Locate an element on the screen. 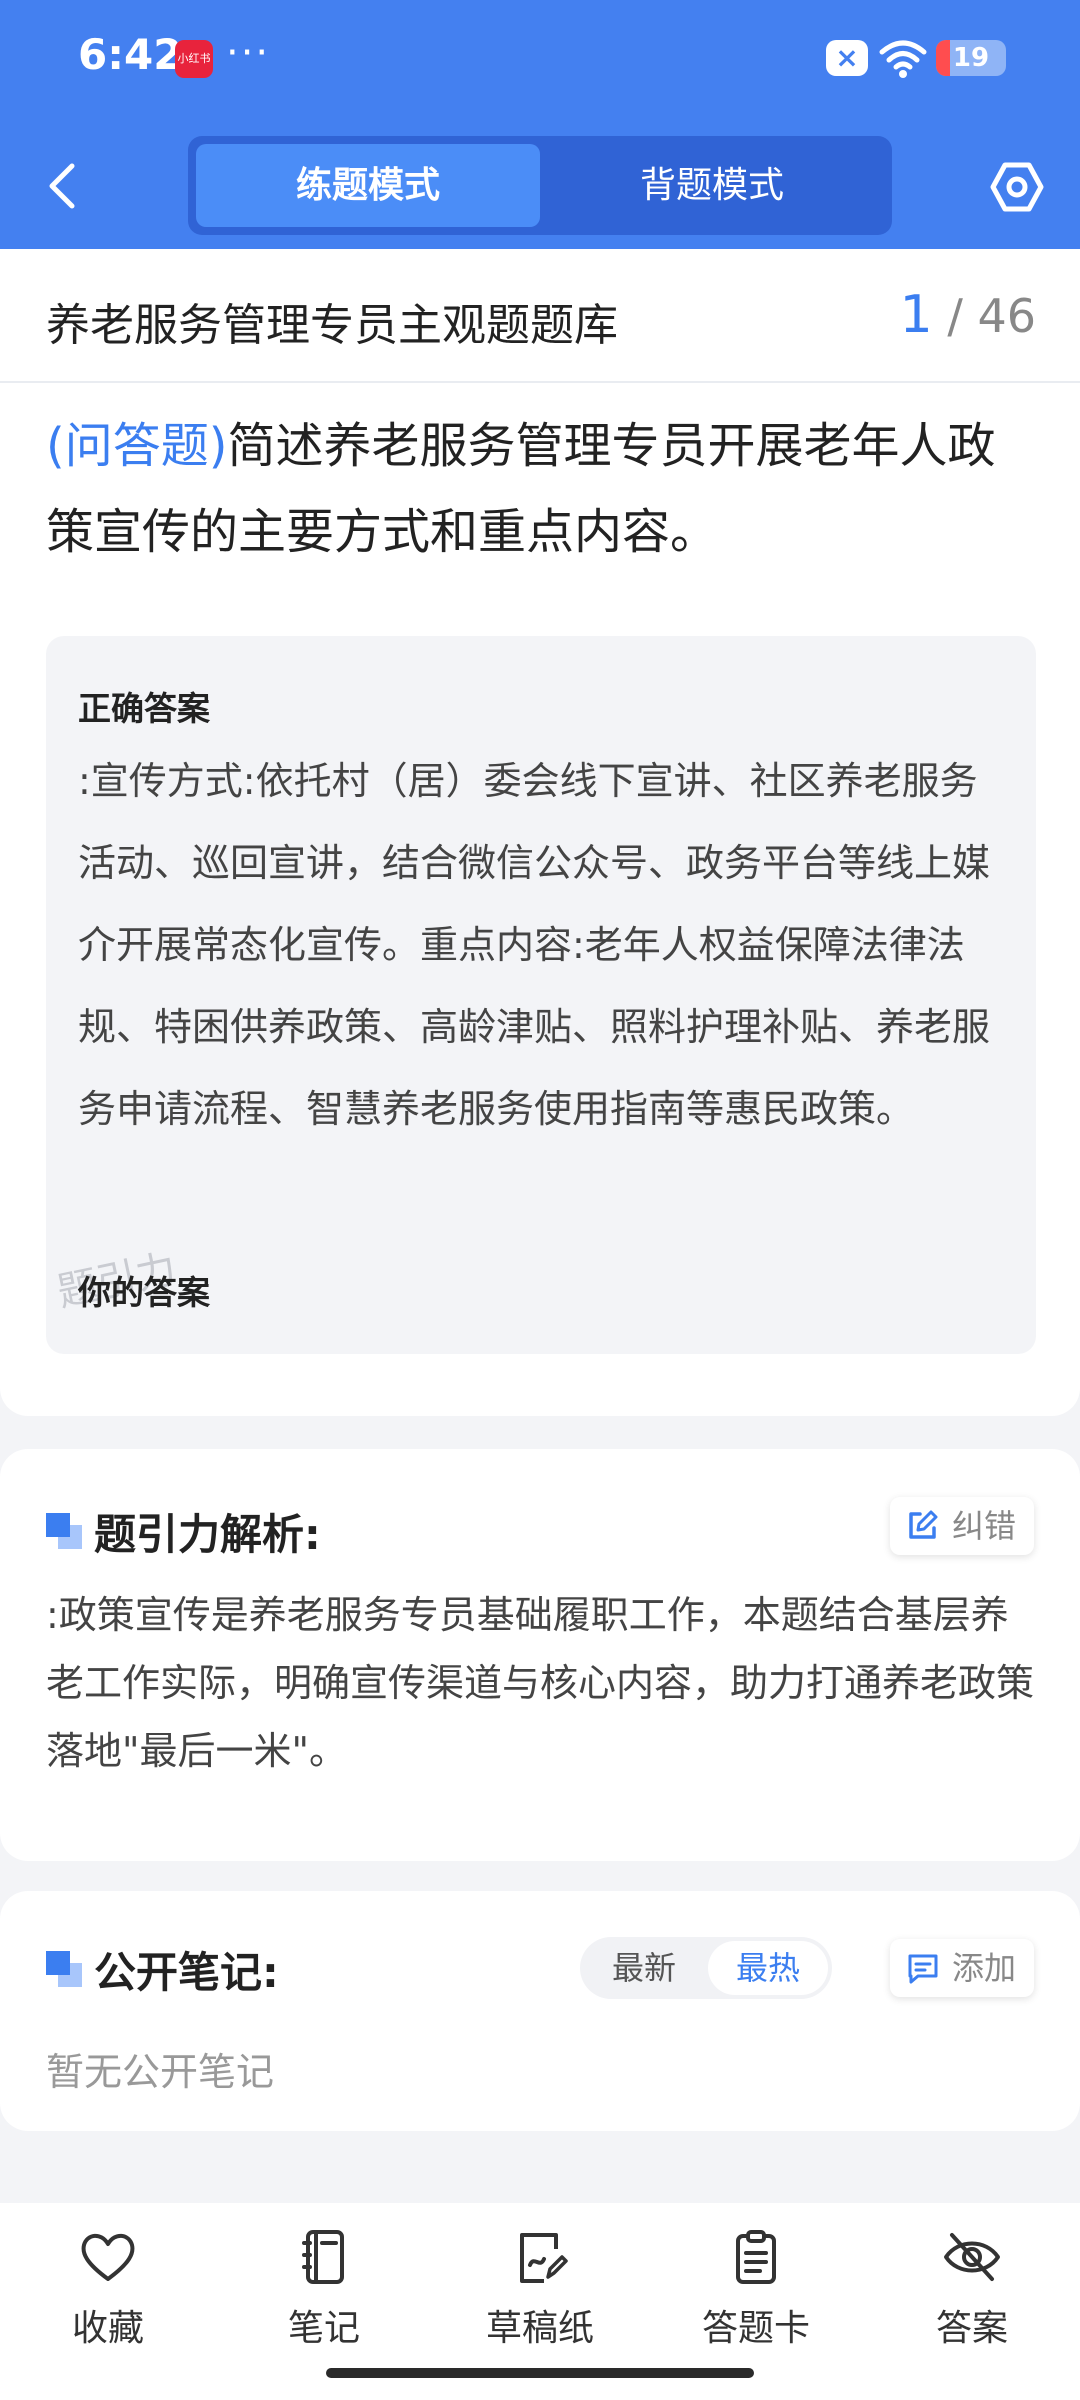  tab-practice-mode: 练题模式 is located at coordinates (368, 185).